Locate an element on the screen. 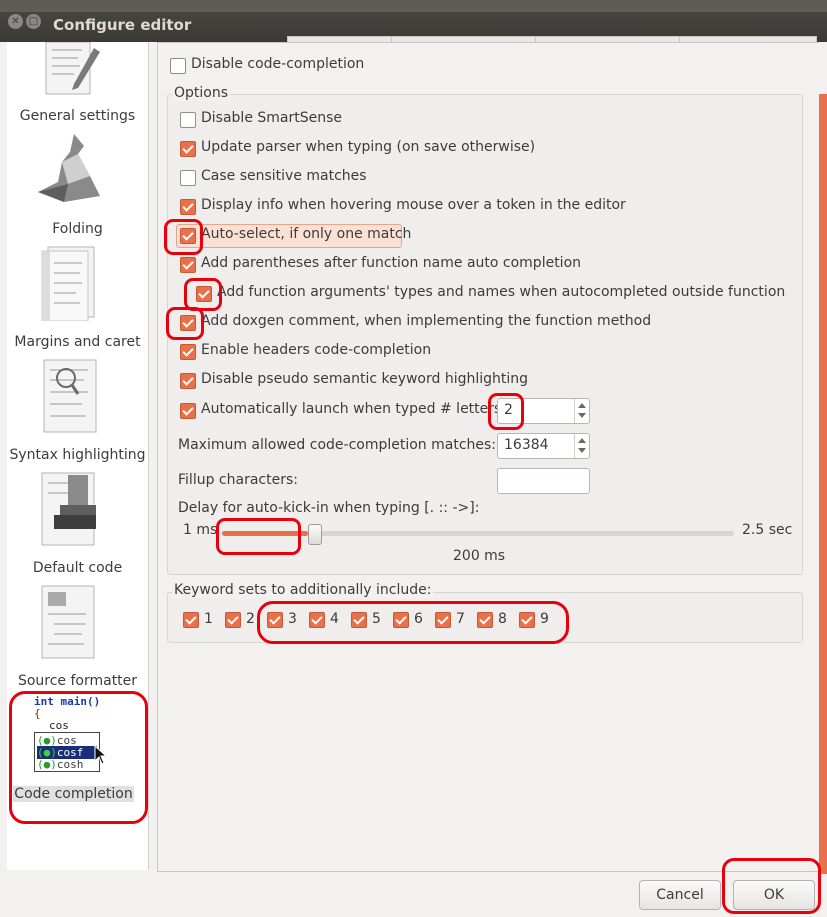 The height and width of the screenshot is (917, 827). display-info-checkbox is located at coordinates (188, 207).